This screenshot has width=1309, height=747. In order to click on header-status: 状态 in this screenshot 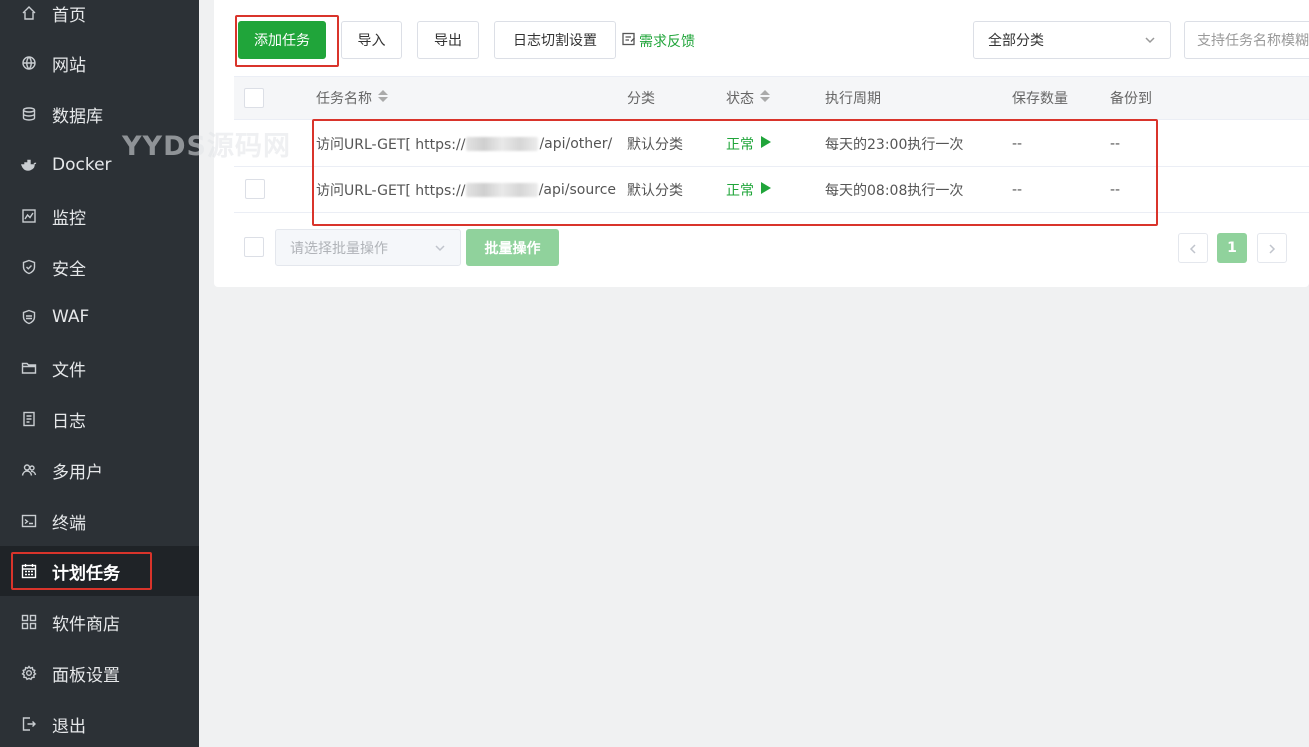, I will do `click(748, 98)`.